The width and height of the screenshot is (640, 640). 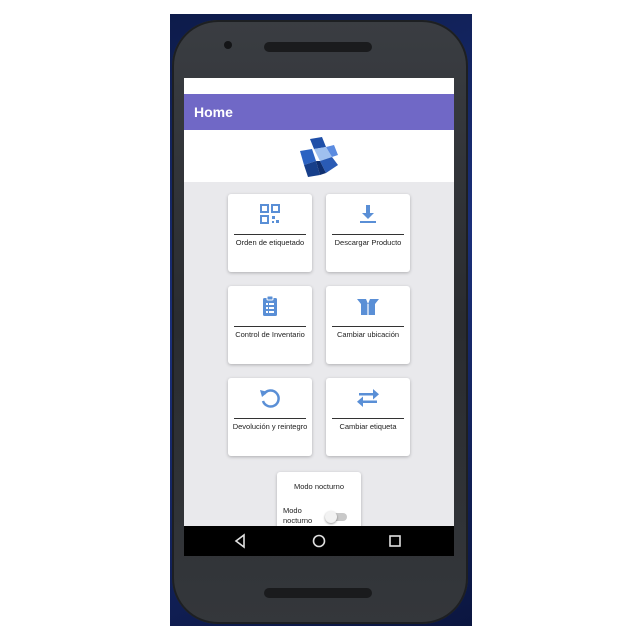 I want to click on switch-thumb, so click(x=331, y=517).